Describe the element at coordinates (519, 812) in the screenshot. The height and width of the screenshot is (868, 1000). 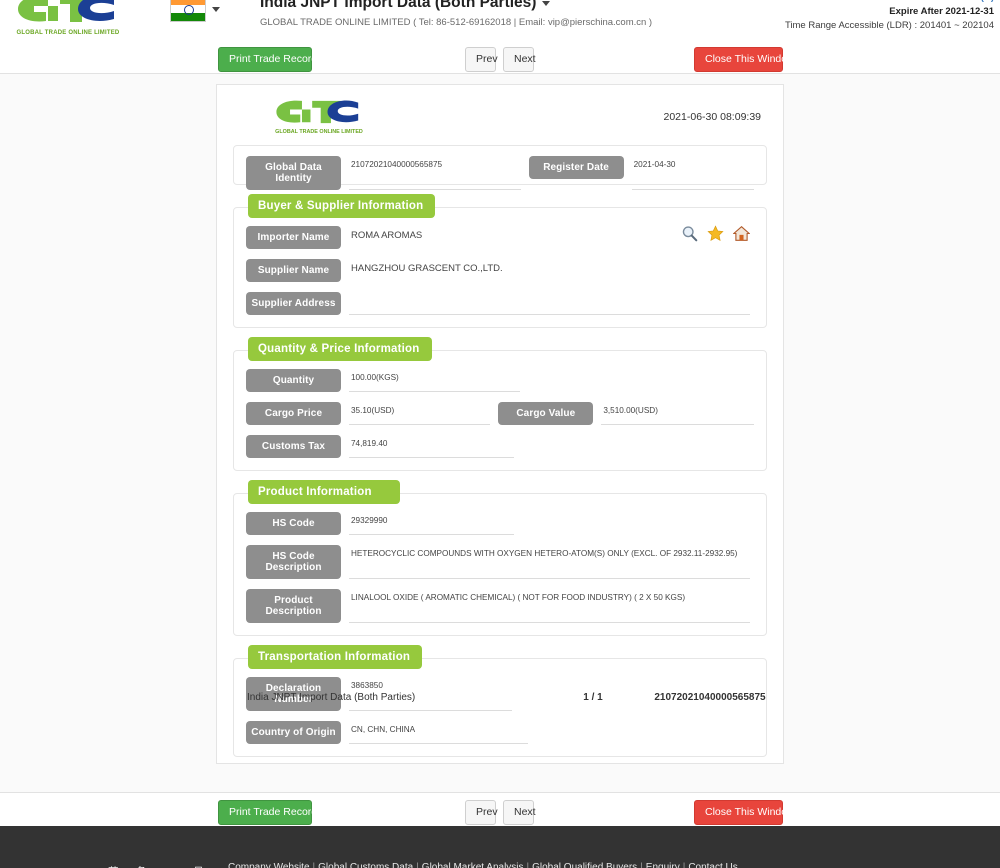
I see `next-button-bottom: Next` at that location.